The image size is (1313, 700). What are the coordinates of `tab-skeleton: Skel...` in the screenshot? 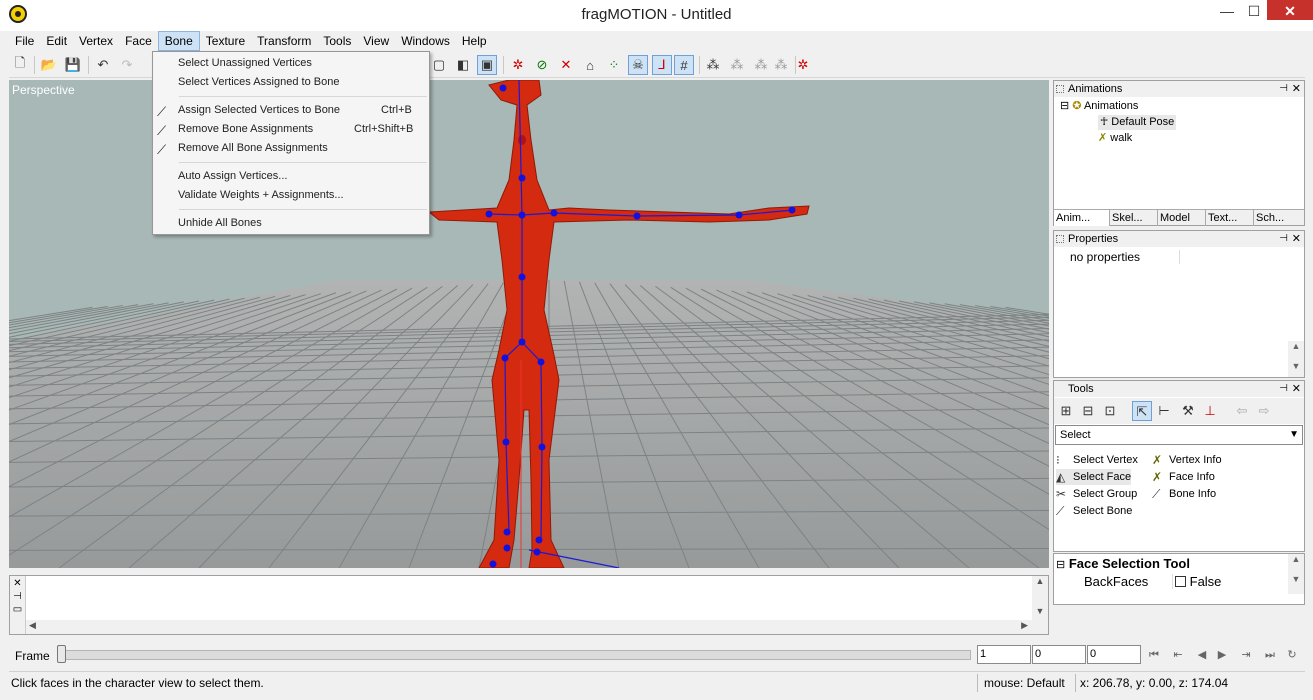 It's located at (1134, 218).